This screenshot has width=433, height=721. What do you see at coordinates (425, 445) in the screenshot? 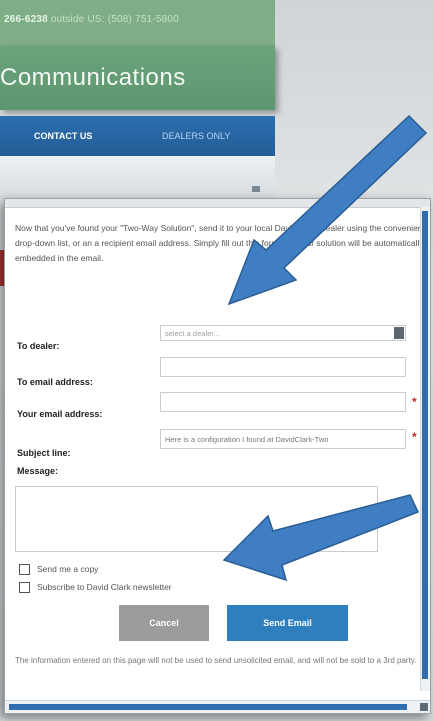
I see `vertical-scrollbar-thumb` at bounding box center [425, 445].